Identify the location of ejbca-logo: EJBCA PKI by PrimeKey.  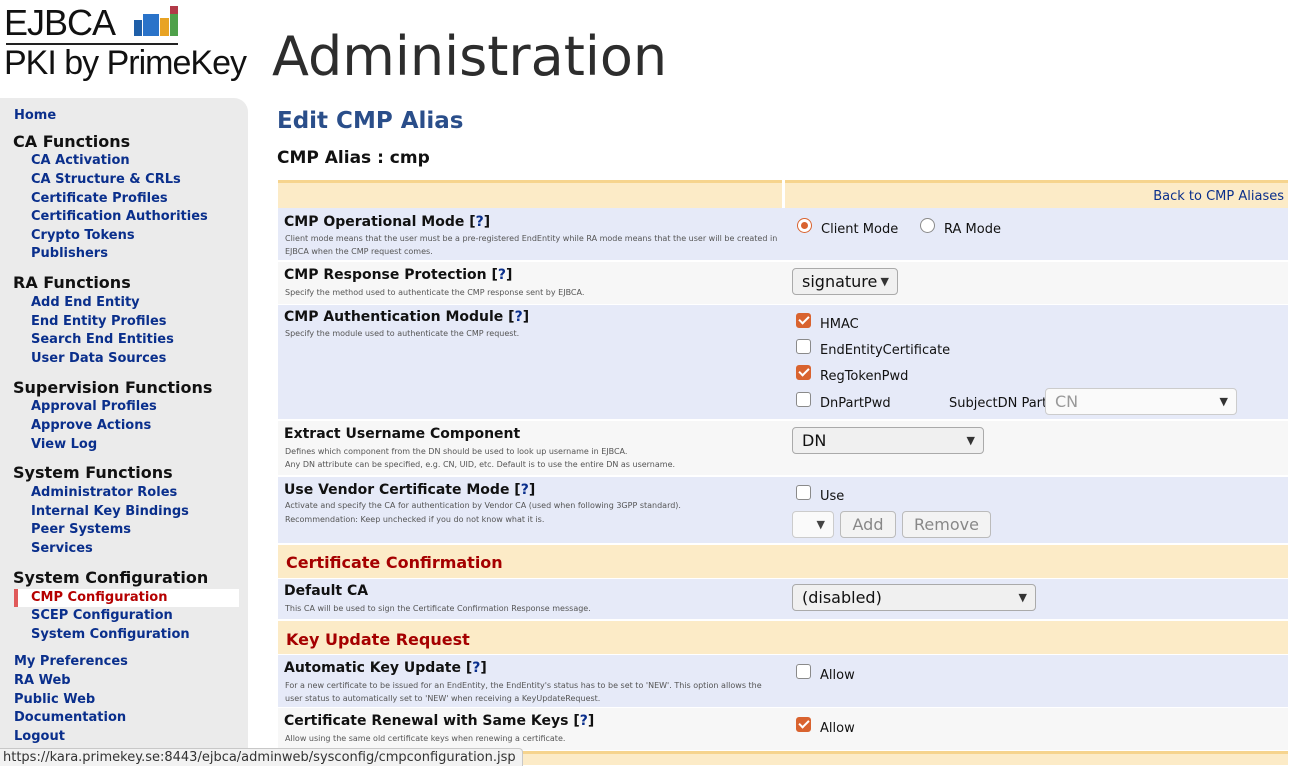
(129, 44).